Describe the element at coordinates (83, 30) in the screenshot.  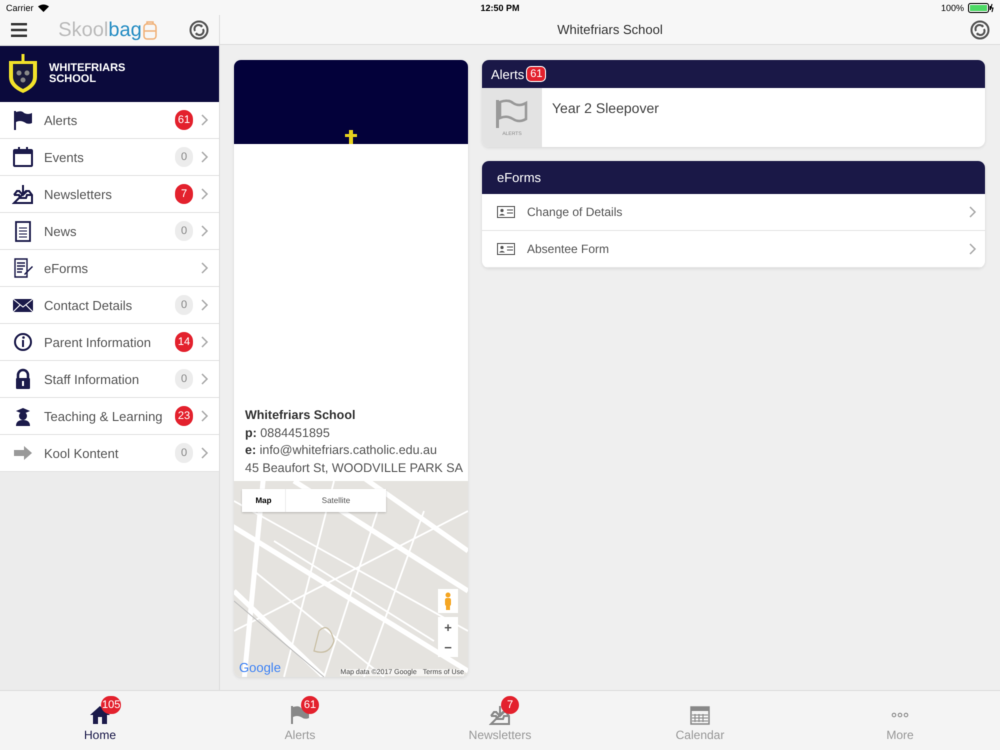
I see `logo-text: Skool` at that location.